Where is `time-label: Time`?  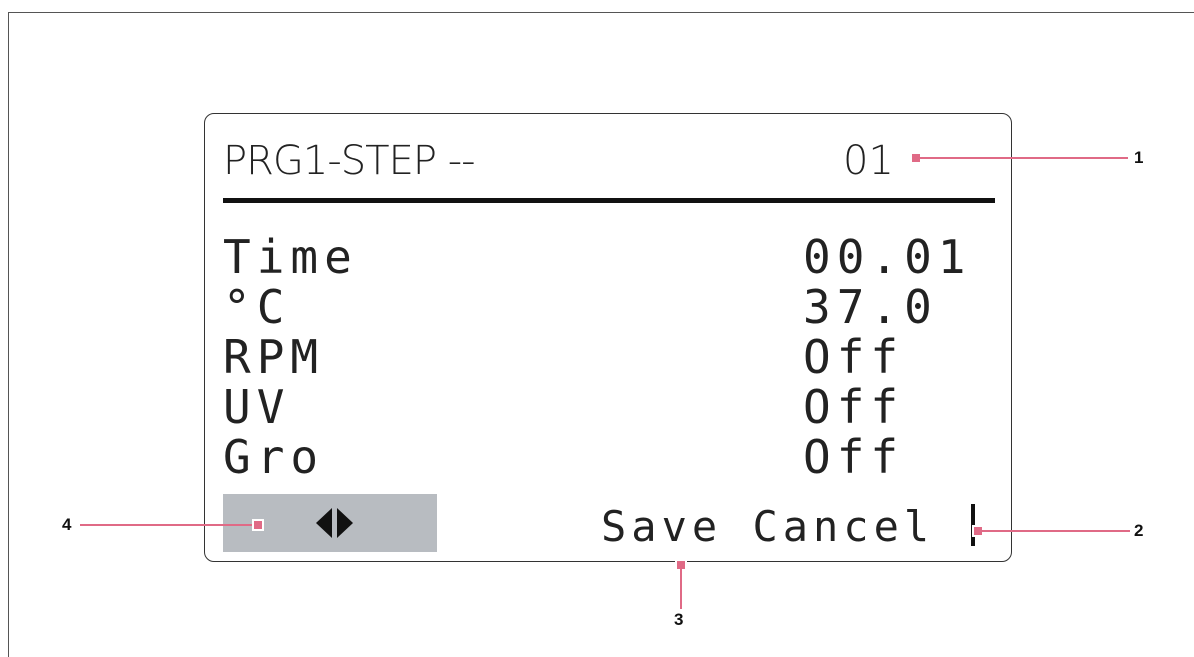 time-label: Time is located at coordinates (290, 257).